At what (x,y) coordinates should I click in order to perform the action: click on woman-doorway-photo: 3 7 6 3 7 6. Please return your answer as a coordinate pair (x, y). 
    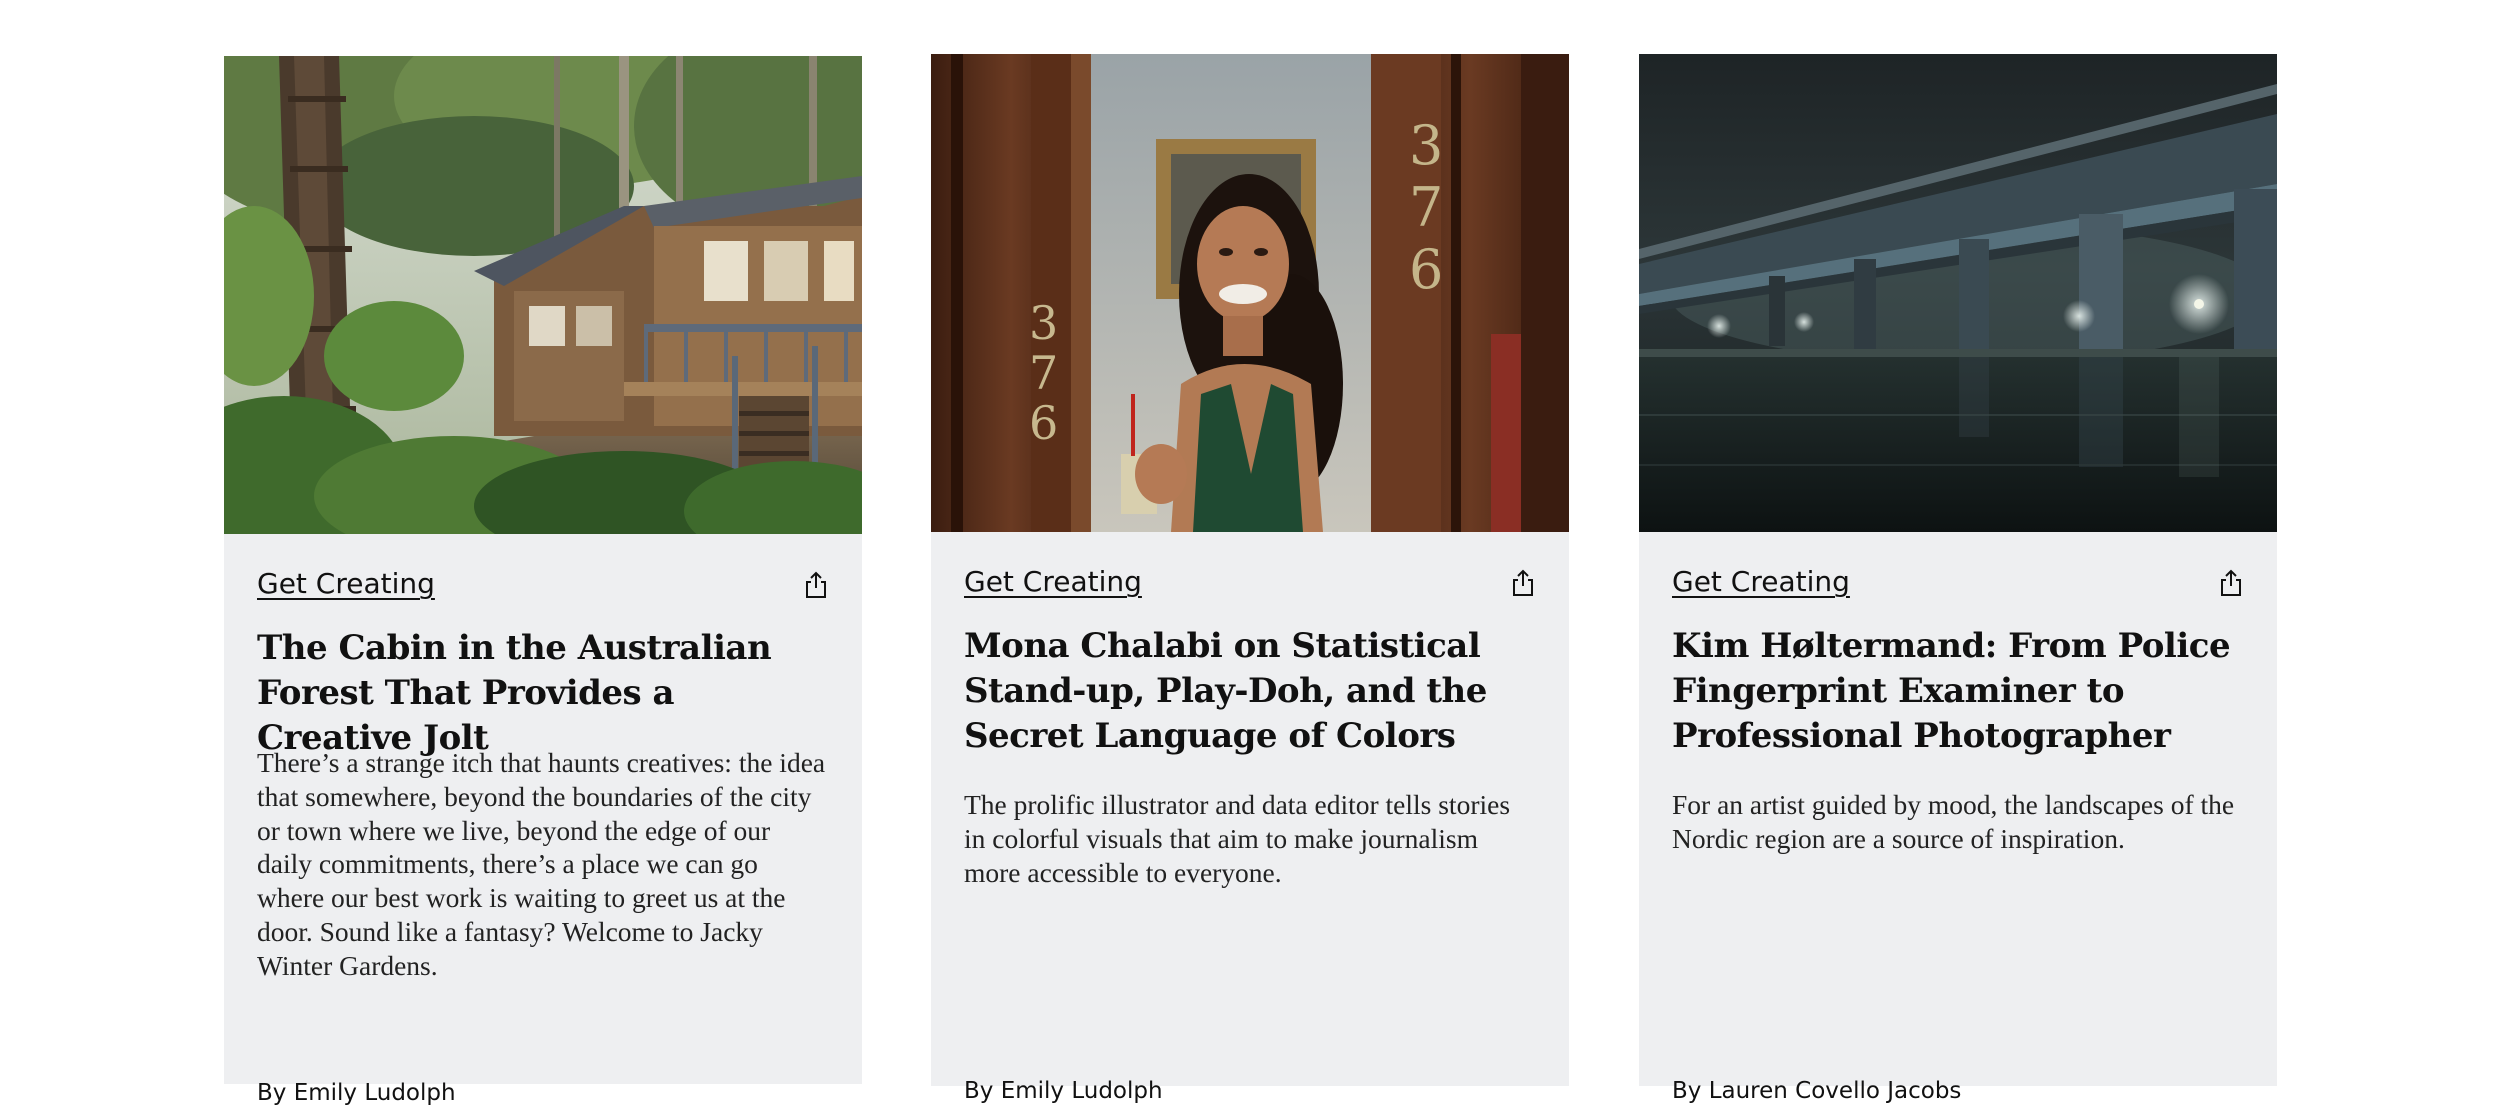
    Looking at the image, I should click on (1250, 293).